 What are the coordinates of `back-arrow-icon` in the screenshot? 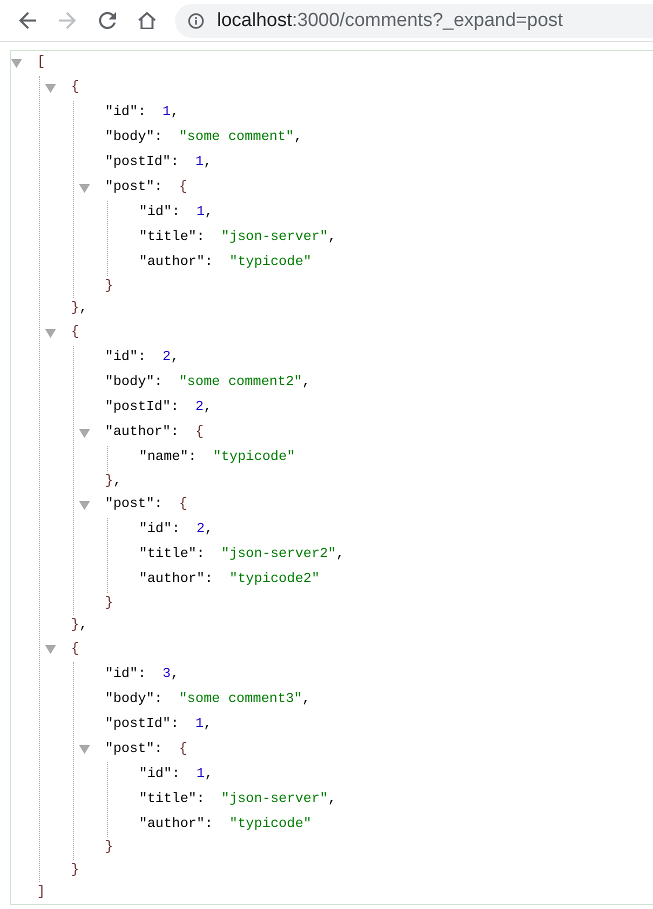 It's located at (27, 20).